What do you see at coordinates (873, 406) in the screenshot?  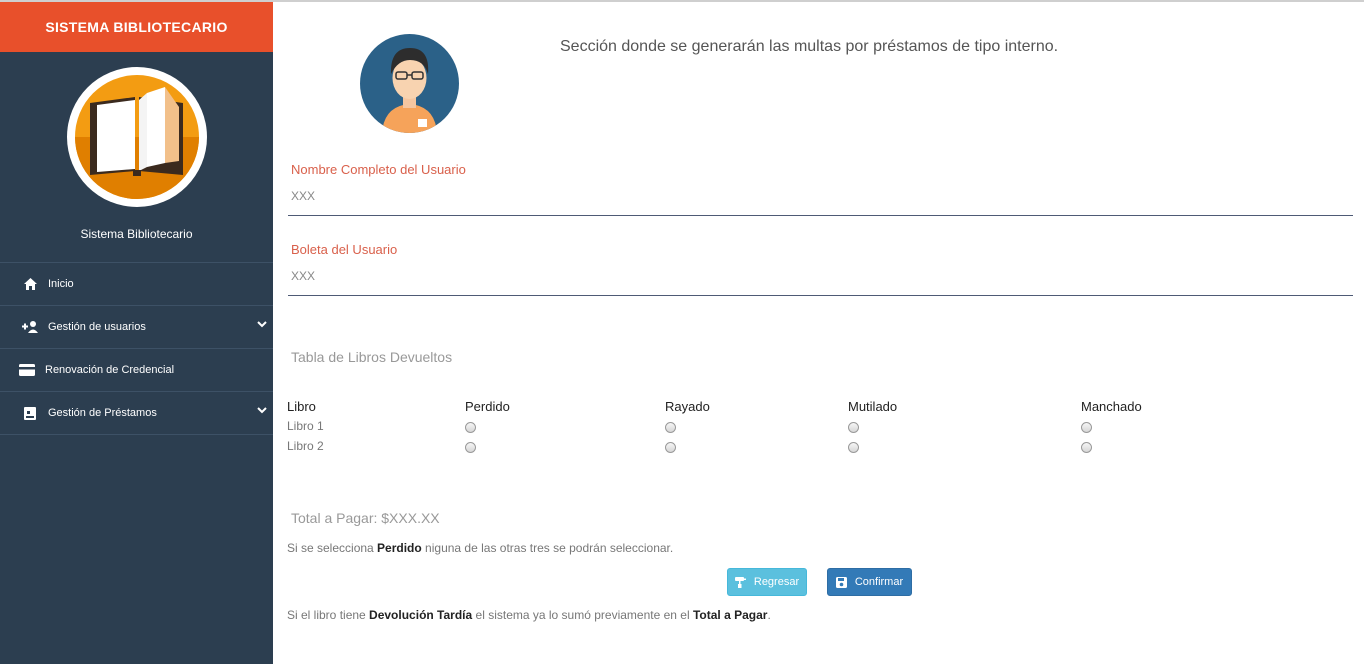 I see `col-header-mutilado: Mutilado` at bounding box center [873, 406].